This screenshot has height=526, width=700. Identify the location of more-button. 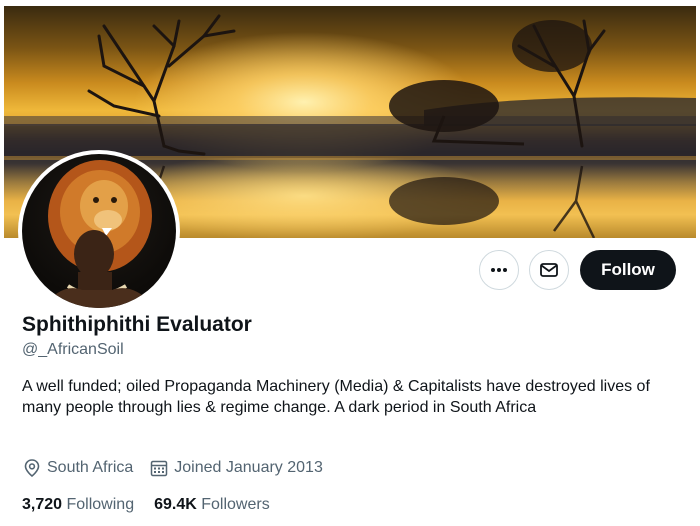
(499, 270).